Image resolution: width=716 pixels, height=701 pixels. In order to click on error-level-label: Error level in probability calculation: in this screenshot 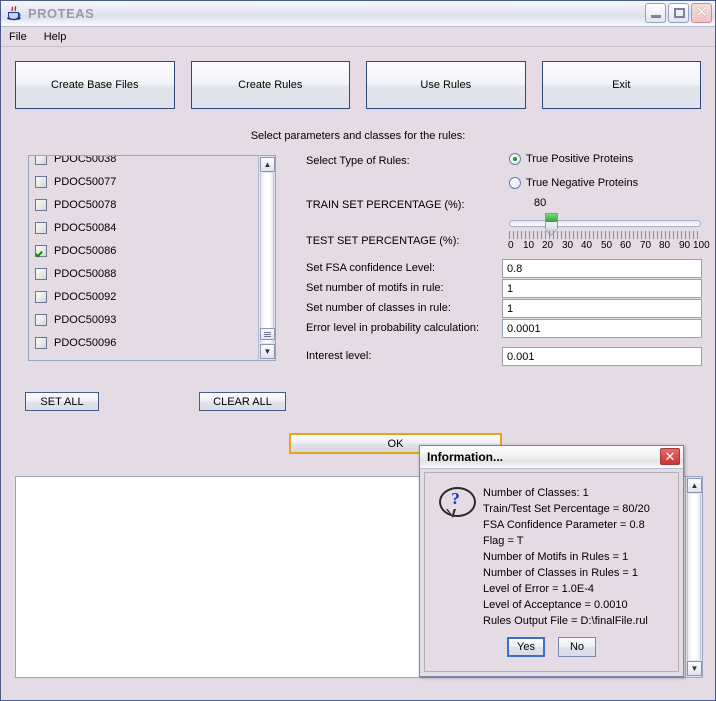, I will do `click(393, 328)`.